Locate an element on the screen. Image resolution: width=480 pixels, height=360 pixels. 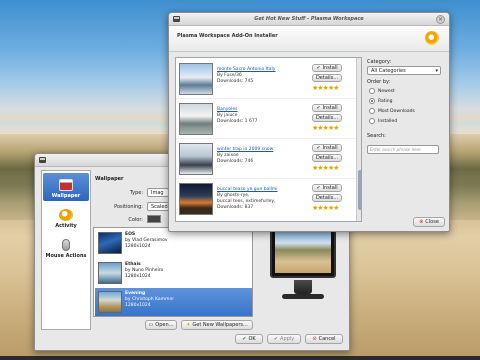
sidebar-item-activity: Activity is located at coordinates (66, 217).